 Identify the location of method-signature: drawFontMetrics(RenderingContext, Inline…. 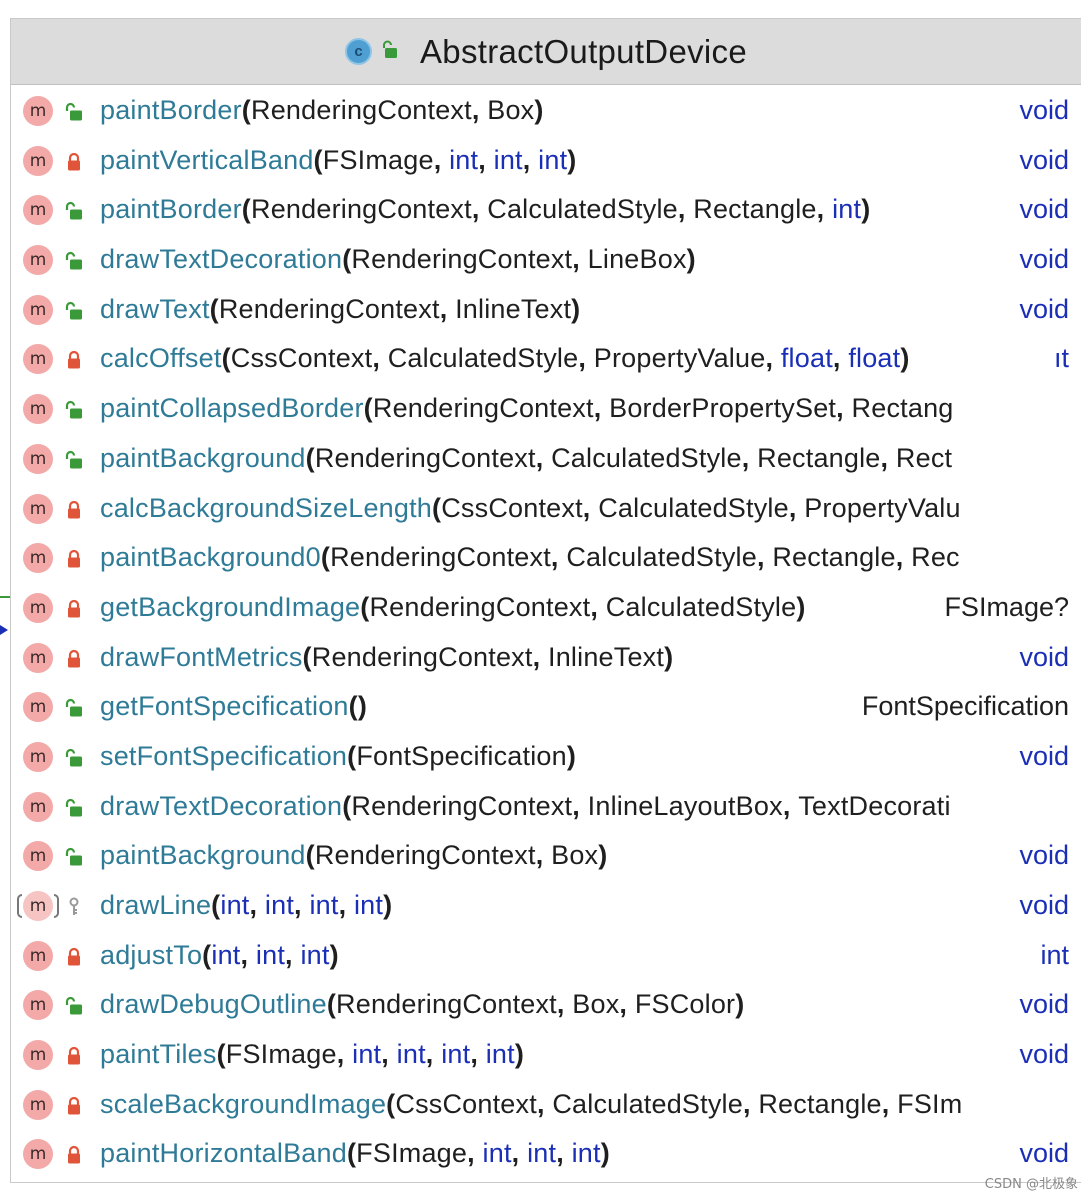
(386, 657).